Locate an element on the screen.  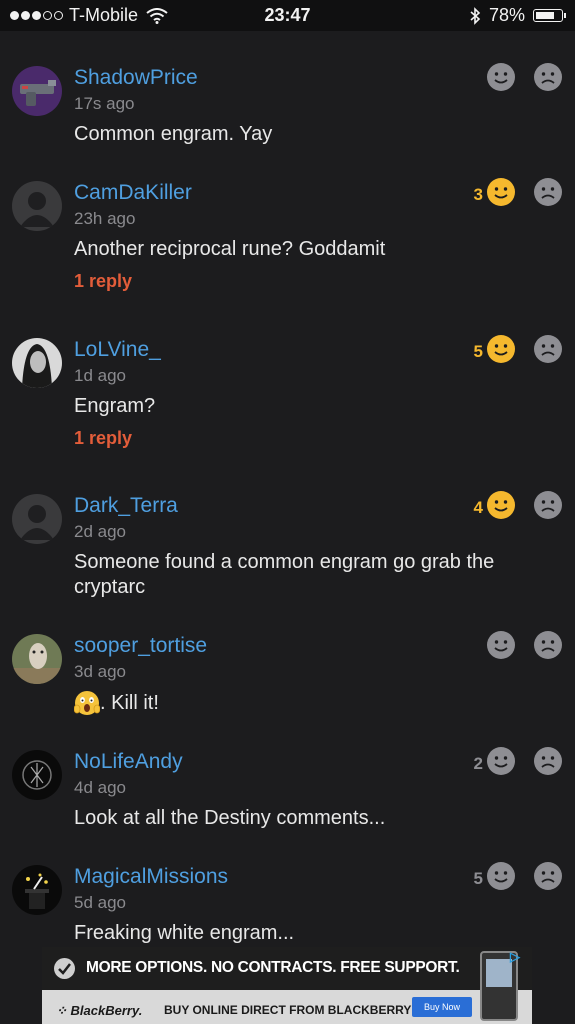
timestamp: 1d ago is located at coordinates (100, 375).